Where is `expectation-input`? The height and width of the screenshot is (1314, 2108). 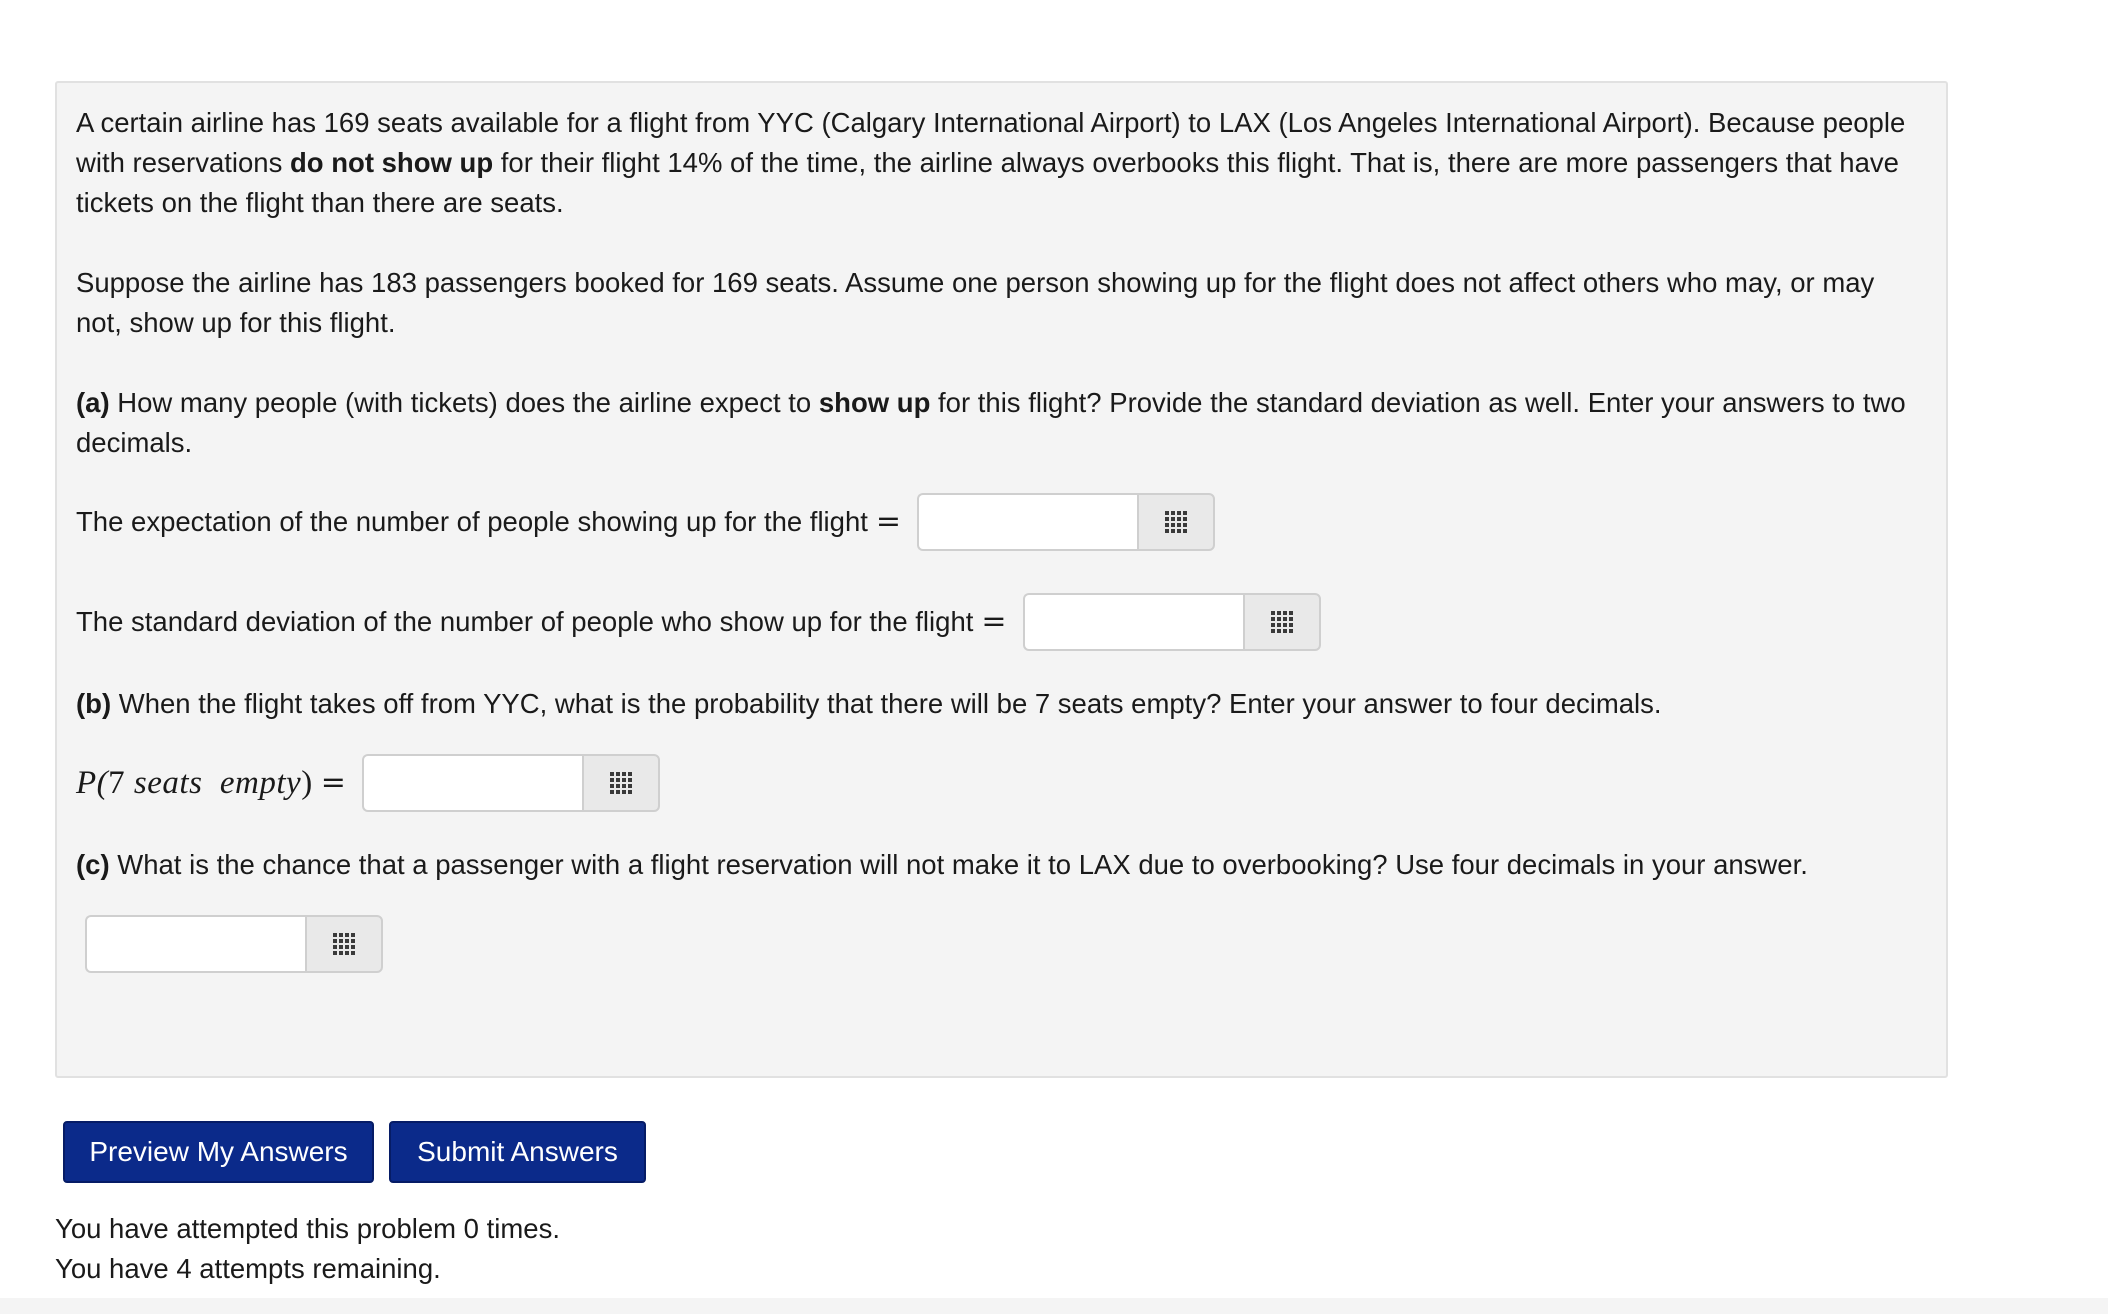 expectation-input is located at coordinates (1027, 522).